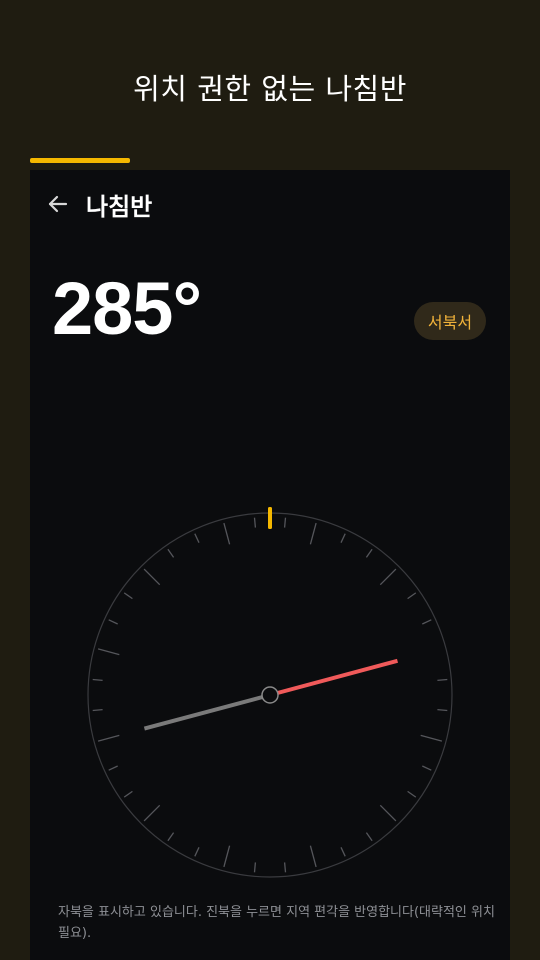  Describe the element at coordinates (207, 712) in the screenshot. I see `needle-south` at that location.